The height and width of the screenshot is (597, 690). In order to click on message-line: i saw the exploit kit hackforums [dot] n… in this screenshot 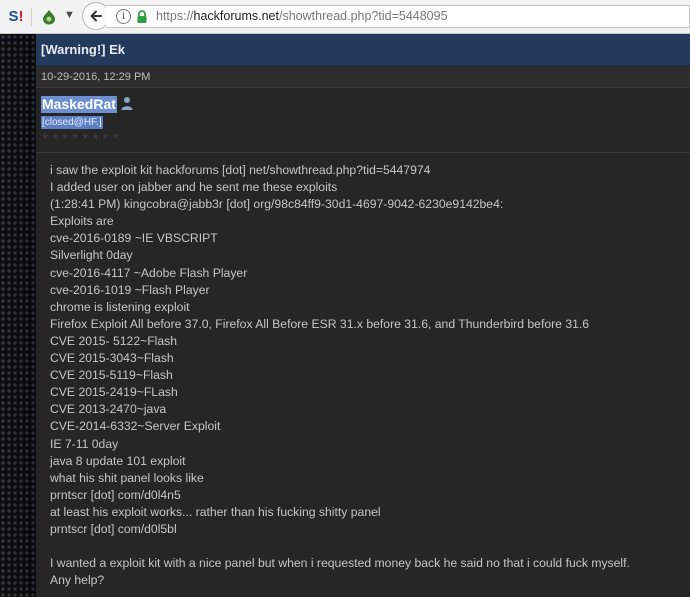, I will do `click(240, 170)`.